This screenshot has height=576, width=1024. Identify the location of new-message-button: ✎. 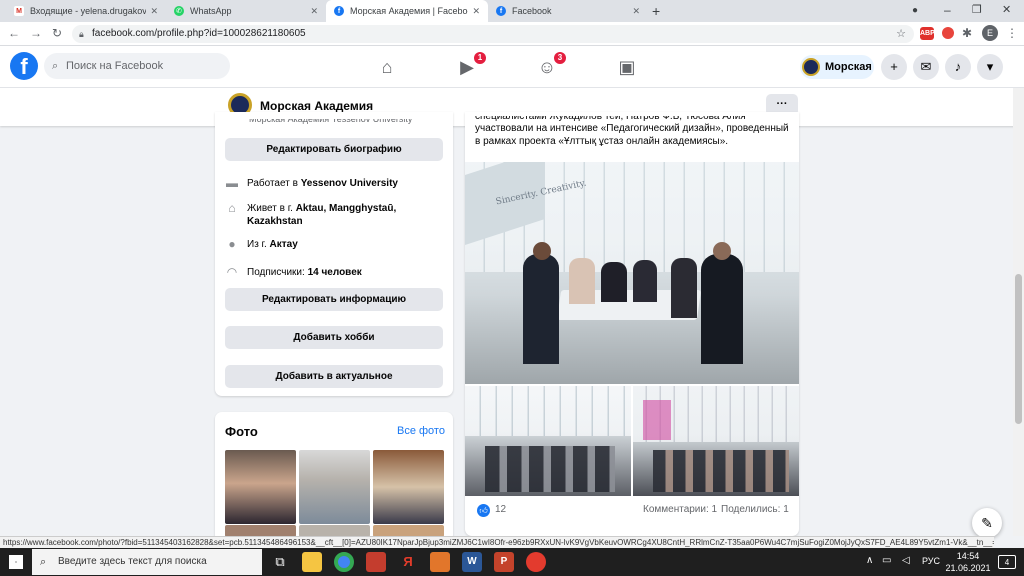
(987, 523).